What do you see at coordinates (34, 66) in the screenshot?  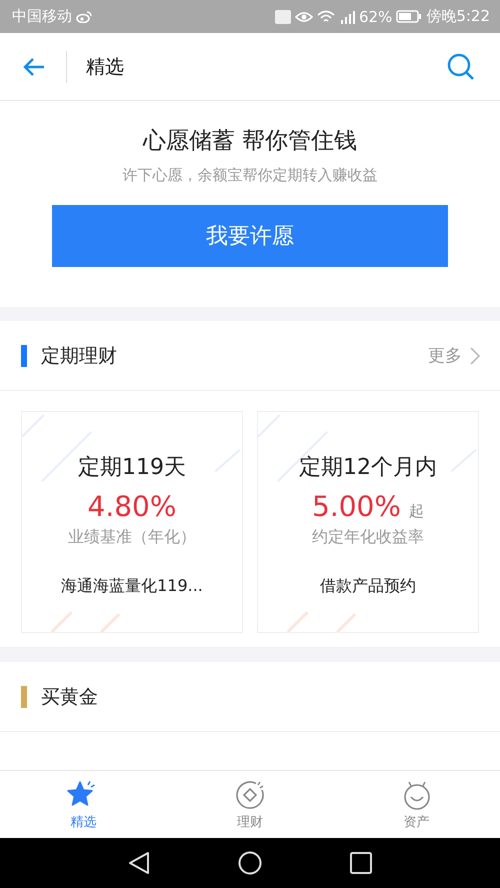 I see `back-icon` at bounding box center [34, 66].